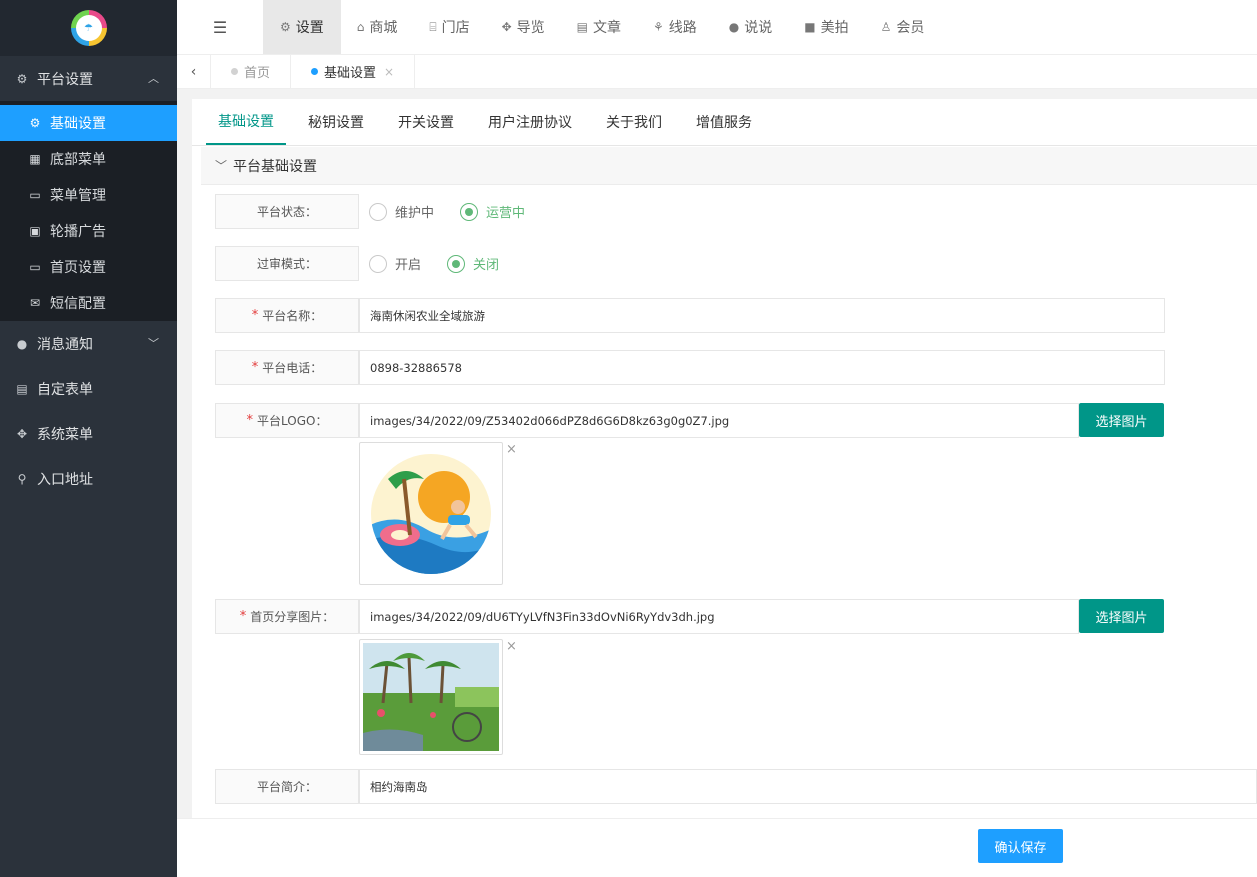 The image size is (1257, 877). I want to click on menu-toggle-icon: ☰, so click(220, 27).